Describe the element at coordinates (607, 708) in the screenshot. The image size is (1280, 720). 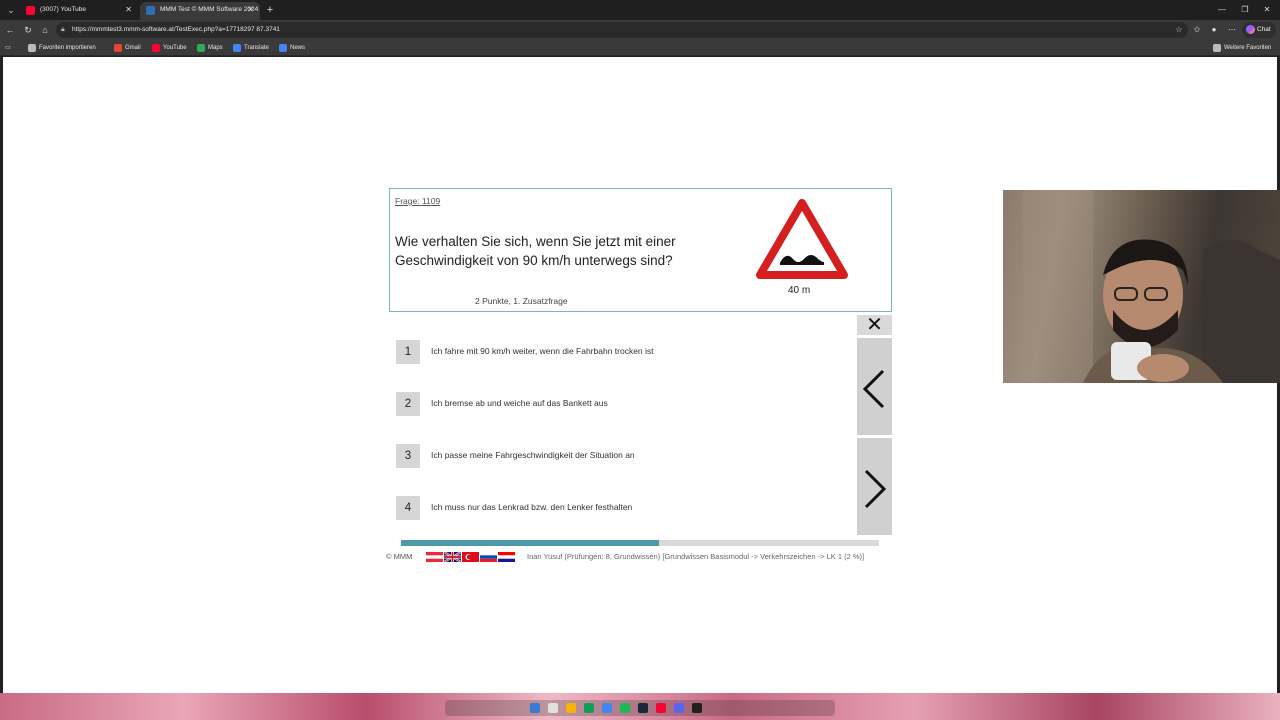
I see `browser-edge-icon` at that location.